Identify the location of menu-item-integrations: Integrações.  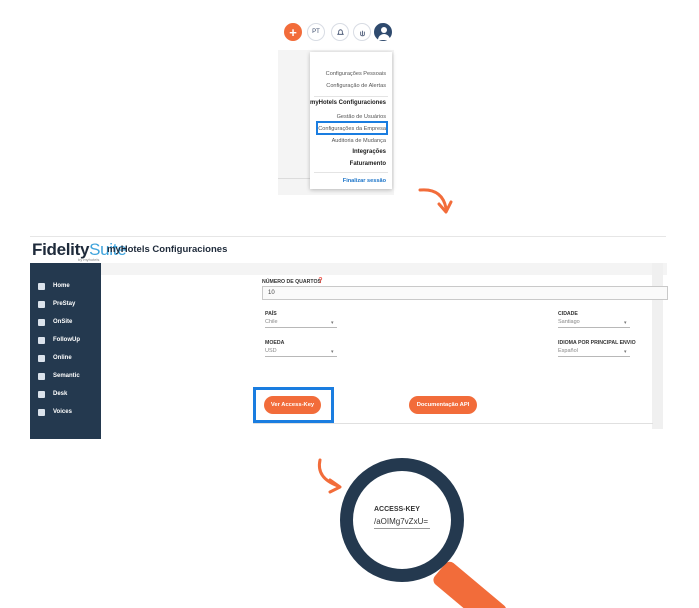
(369, 152).